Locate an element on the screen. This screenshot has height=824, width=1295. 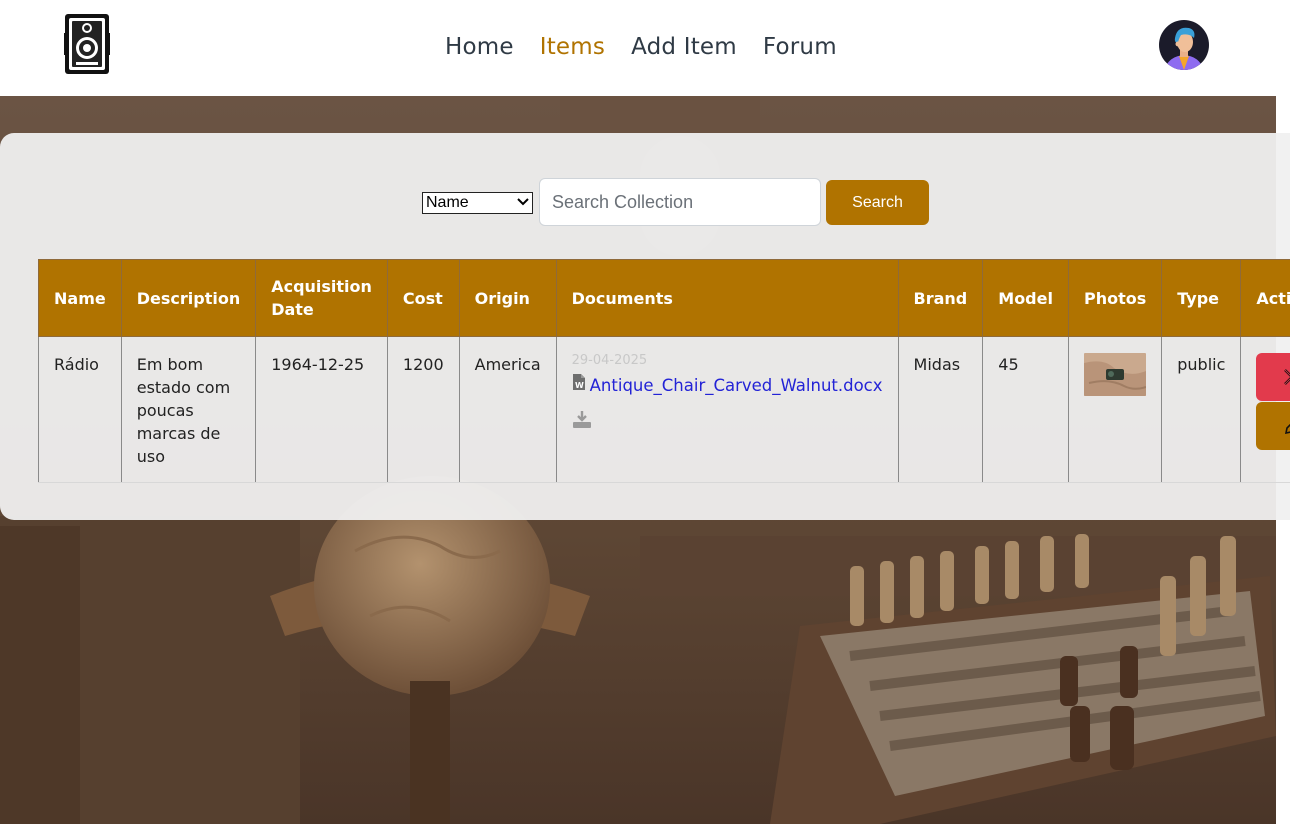
search-filter-select: Name is located at coordinates (477, 203).